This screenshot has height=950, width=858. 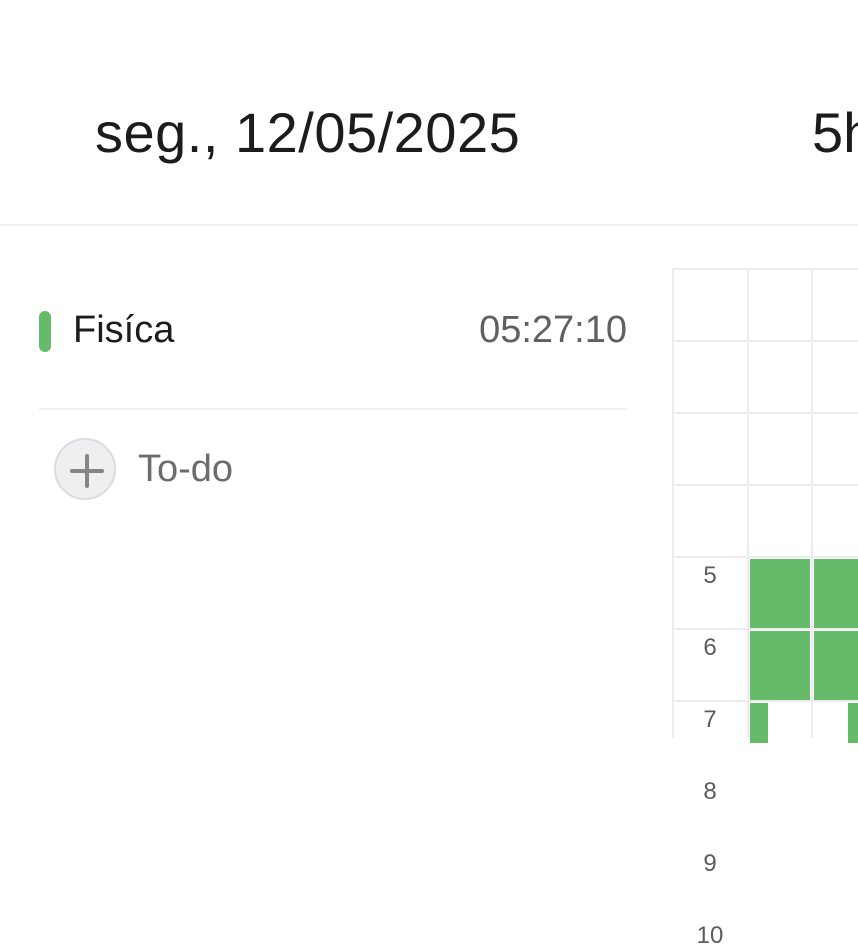 What do you see at coordinates (124, 330) in the screenshot?
I see `subject-name: Fisíca` at bounding box center [124, 330].